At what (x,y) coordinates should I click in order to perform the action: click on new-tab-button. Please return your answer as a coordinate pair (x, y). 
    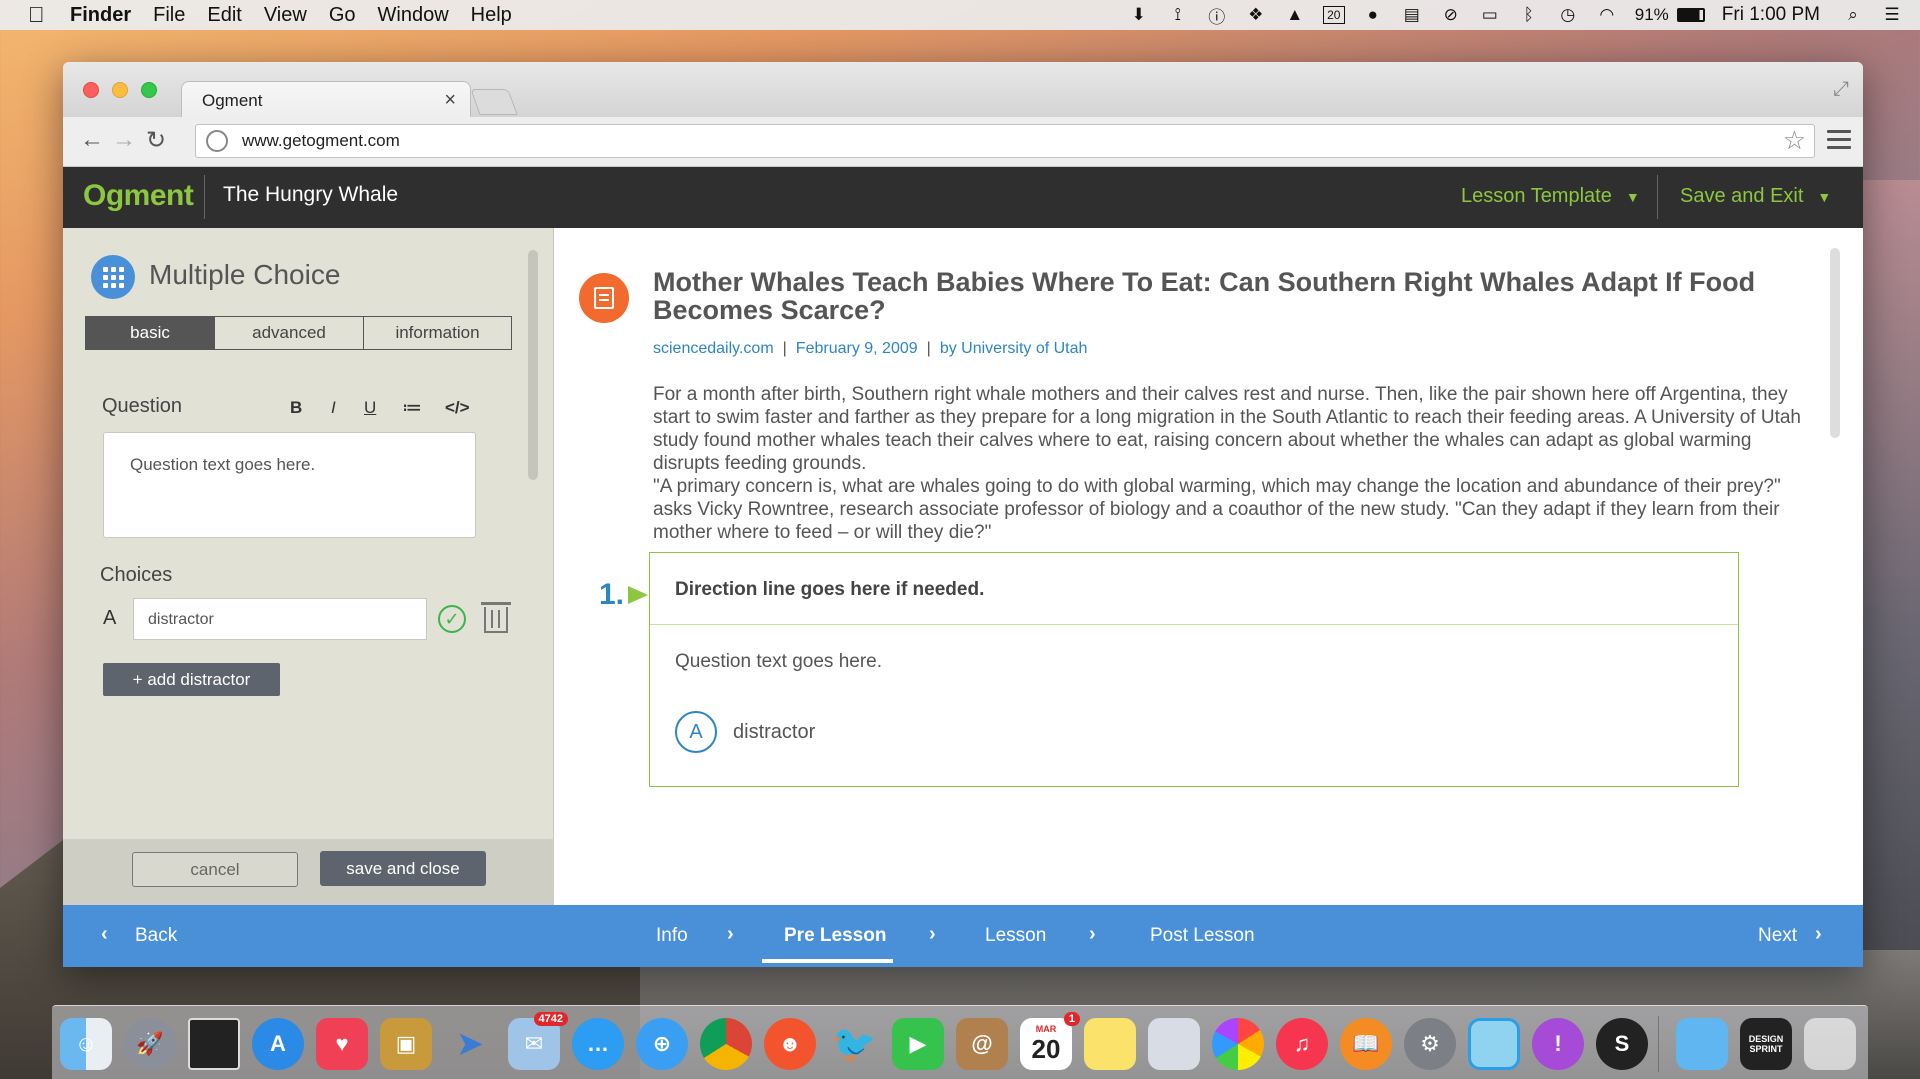
    Looking at the image, I should click on (494, 102).